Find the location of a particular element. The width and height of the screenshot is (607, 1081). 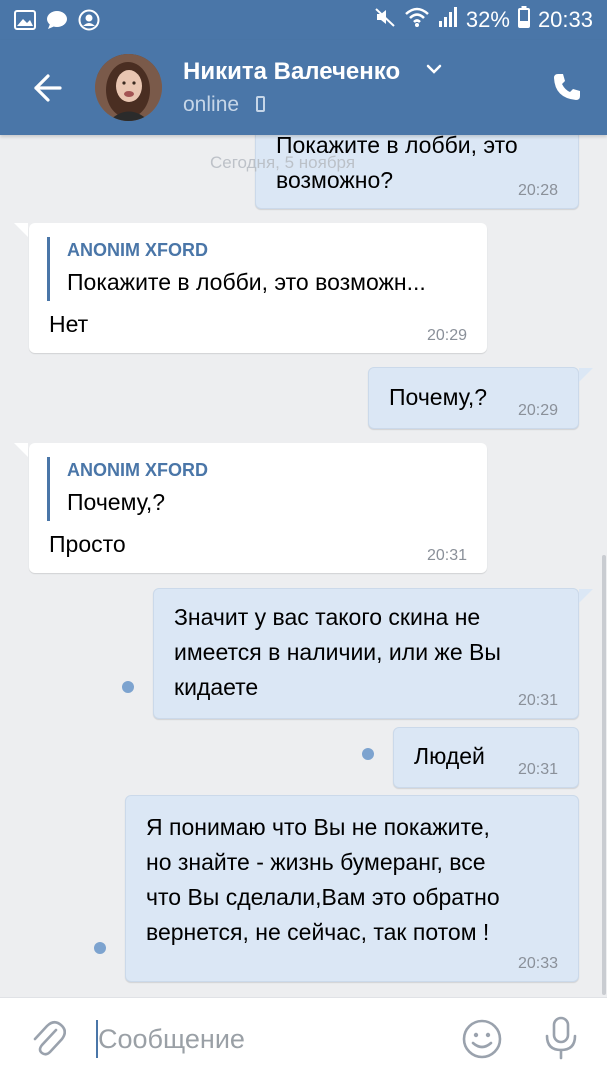

chevron-down-icon is located at coordinates (434, 71).